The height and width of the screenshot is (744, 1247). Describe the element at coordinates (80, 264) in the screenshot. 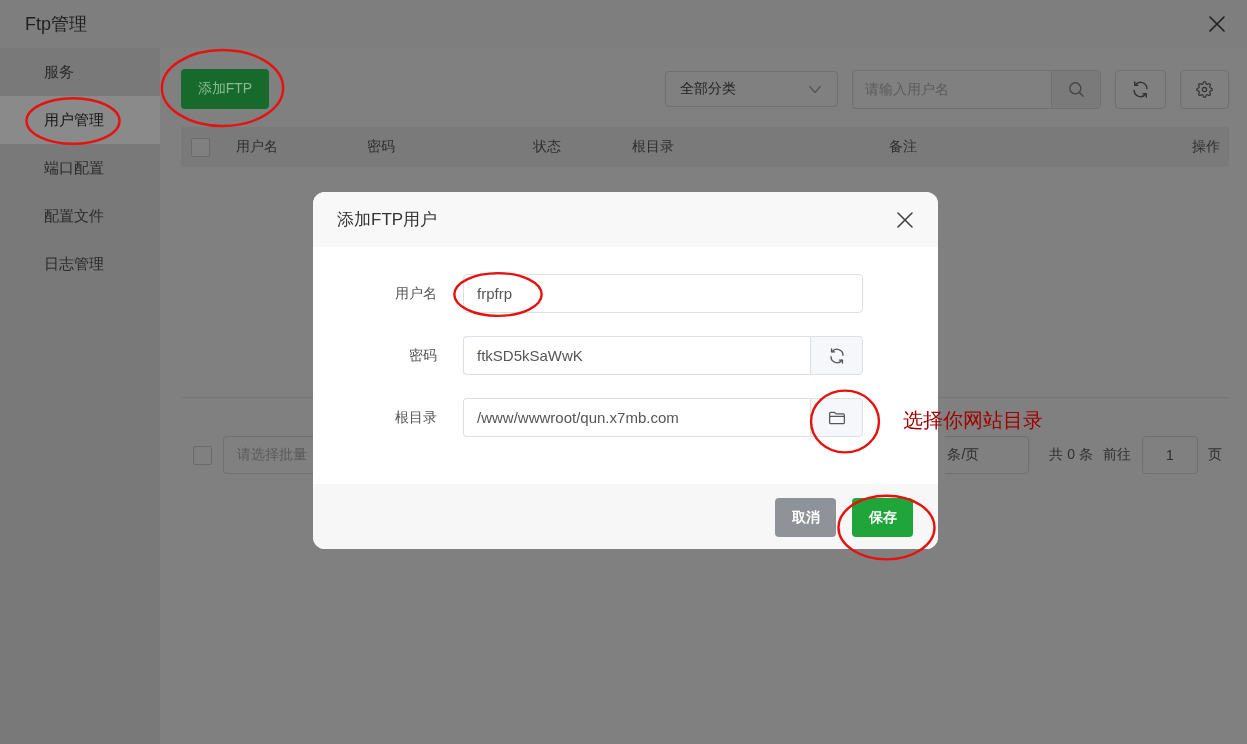

I see `sidebar-item: 日志管理` at that location.